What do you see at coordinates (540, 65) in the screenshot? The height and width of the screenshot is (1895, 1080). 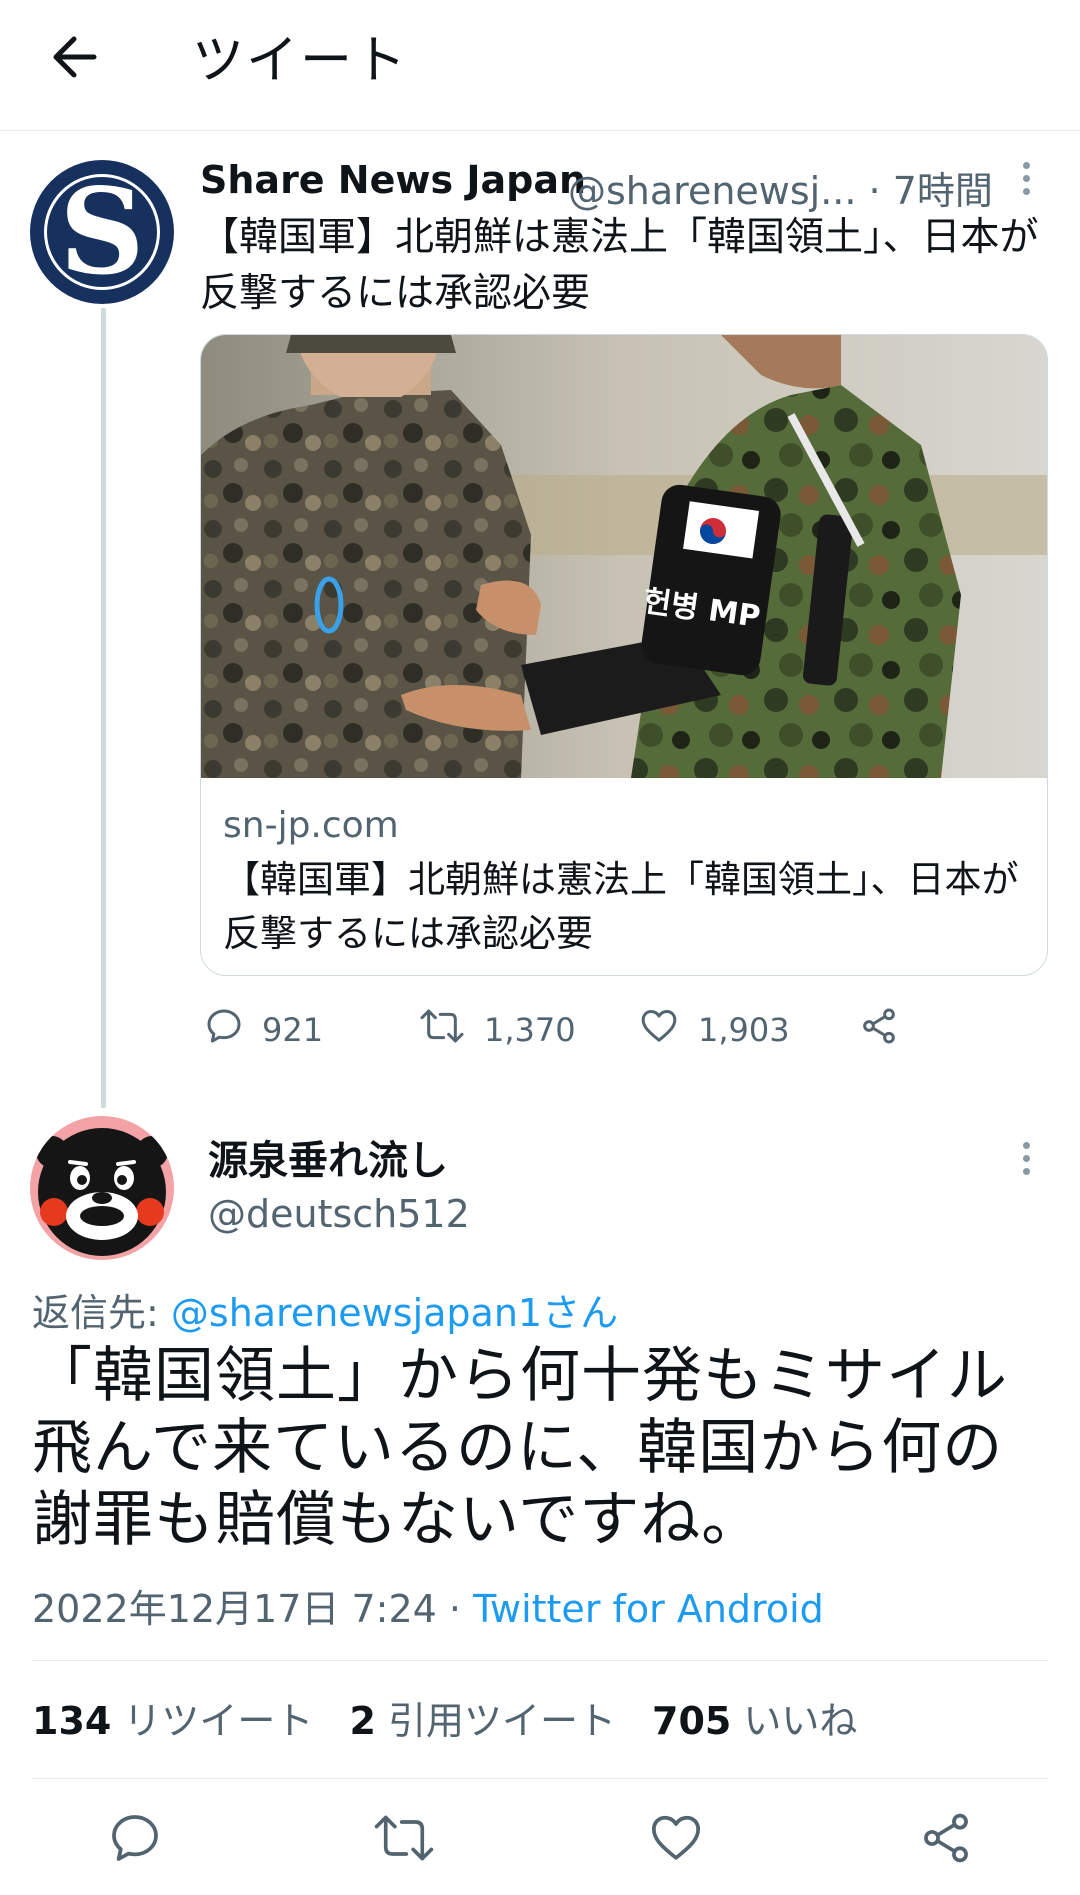 I see `top-bar: ツイート` at bounding box center [540, 65].